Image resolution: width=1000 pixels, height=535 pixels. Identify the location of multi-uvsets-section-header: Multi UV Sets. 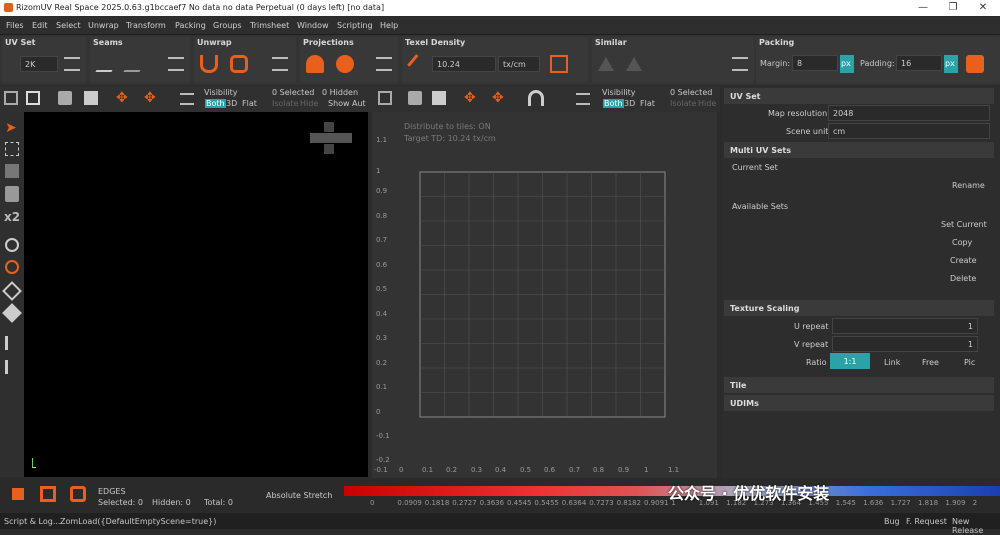
(859, 150).